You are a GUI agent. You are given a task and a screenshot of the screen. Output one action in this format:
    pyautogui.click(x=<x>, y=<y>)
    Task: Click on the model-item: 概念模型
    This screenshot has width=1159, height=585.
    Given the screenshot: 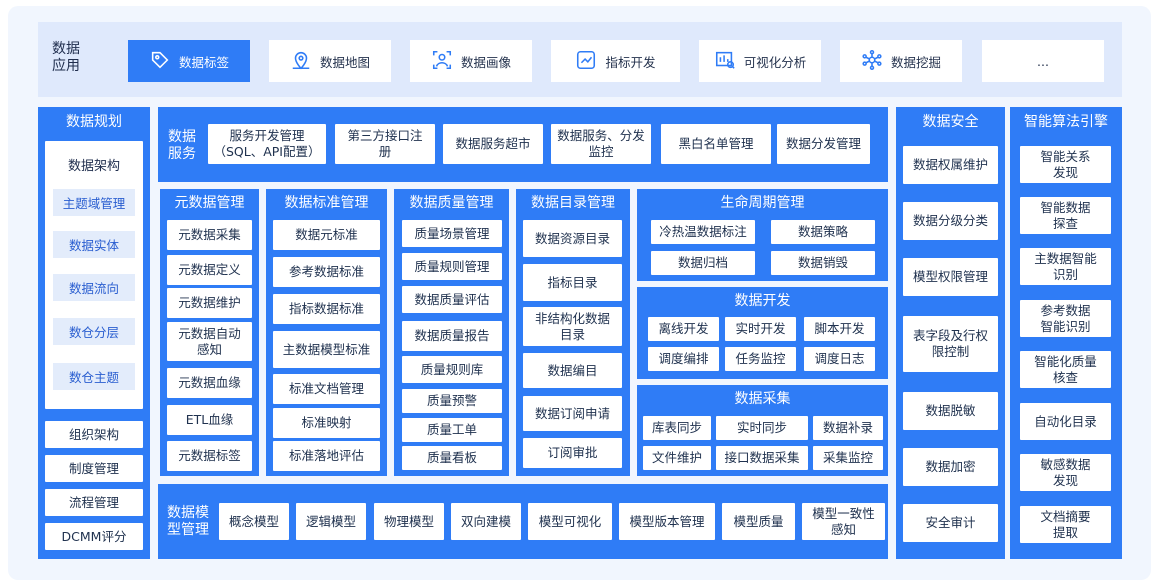 What is the action you would take?
    pyautogui.click(x=254, y=521)
    